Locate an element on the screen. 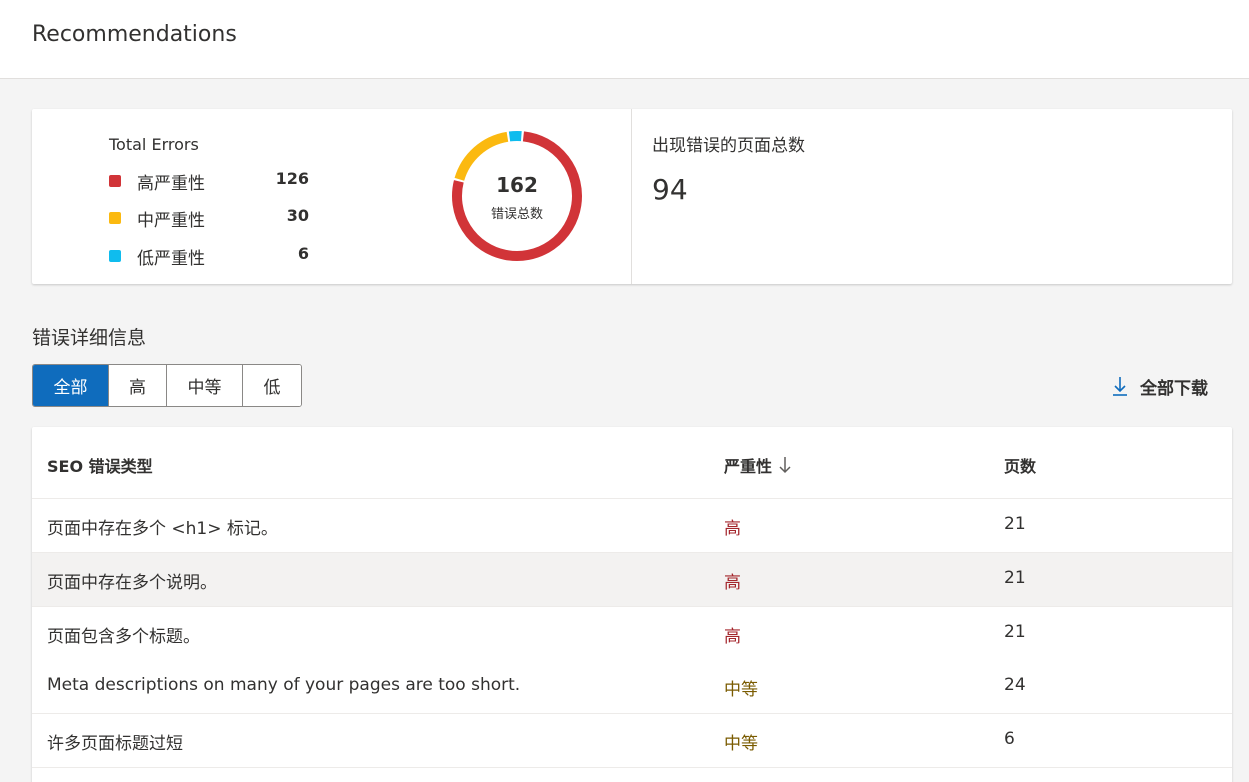 This screenshot has width=1249, height=782. table-row: 页面中存在多个 <h1> 标记。 高 21 is located at coordinates (632, 526).